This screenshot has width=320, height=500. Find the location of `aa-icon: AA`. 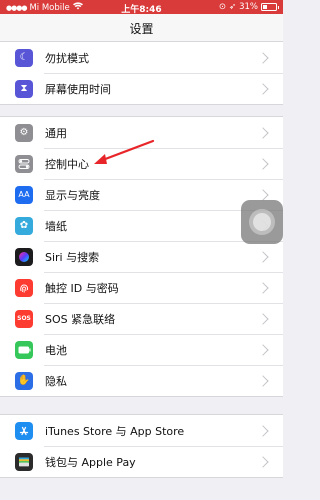

aa-icon: AA is located at coordinates (24, 194).